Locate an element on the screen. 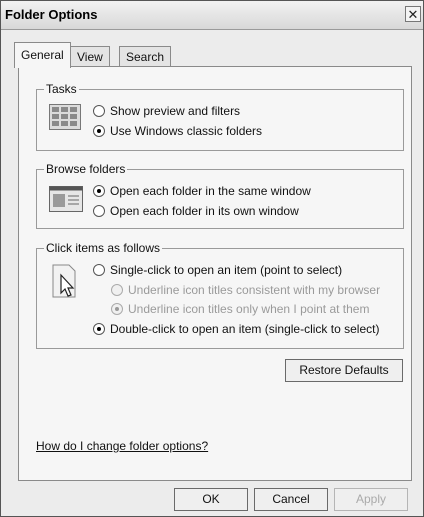 The width and height of the screenshot is (424, 517). tab-general: General is located at coordinates (42, 55).